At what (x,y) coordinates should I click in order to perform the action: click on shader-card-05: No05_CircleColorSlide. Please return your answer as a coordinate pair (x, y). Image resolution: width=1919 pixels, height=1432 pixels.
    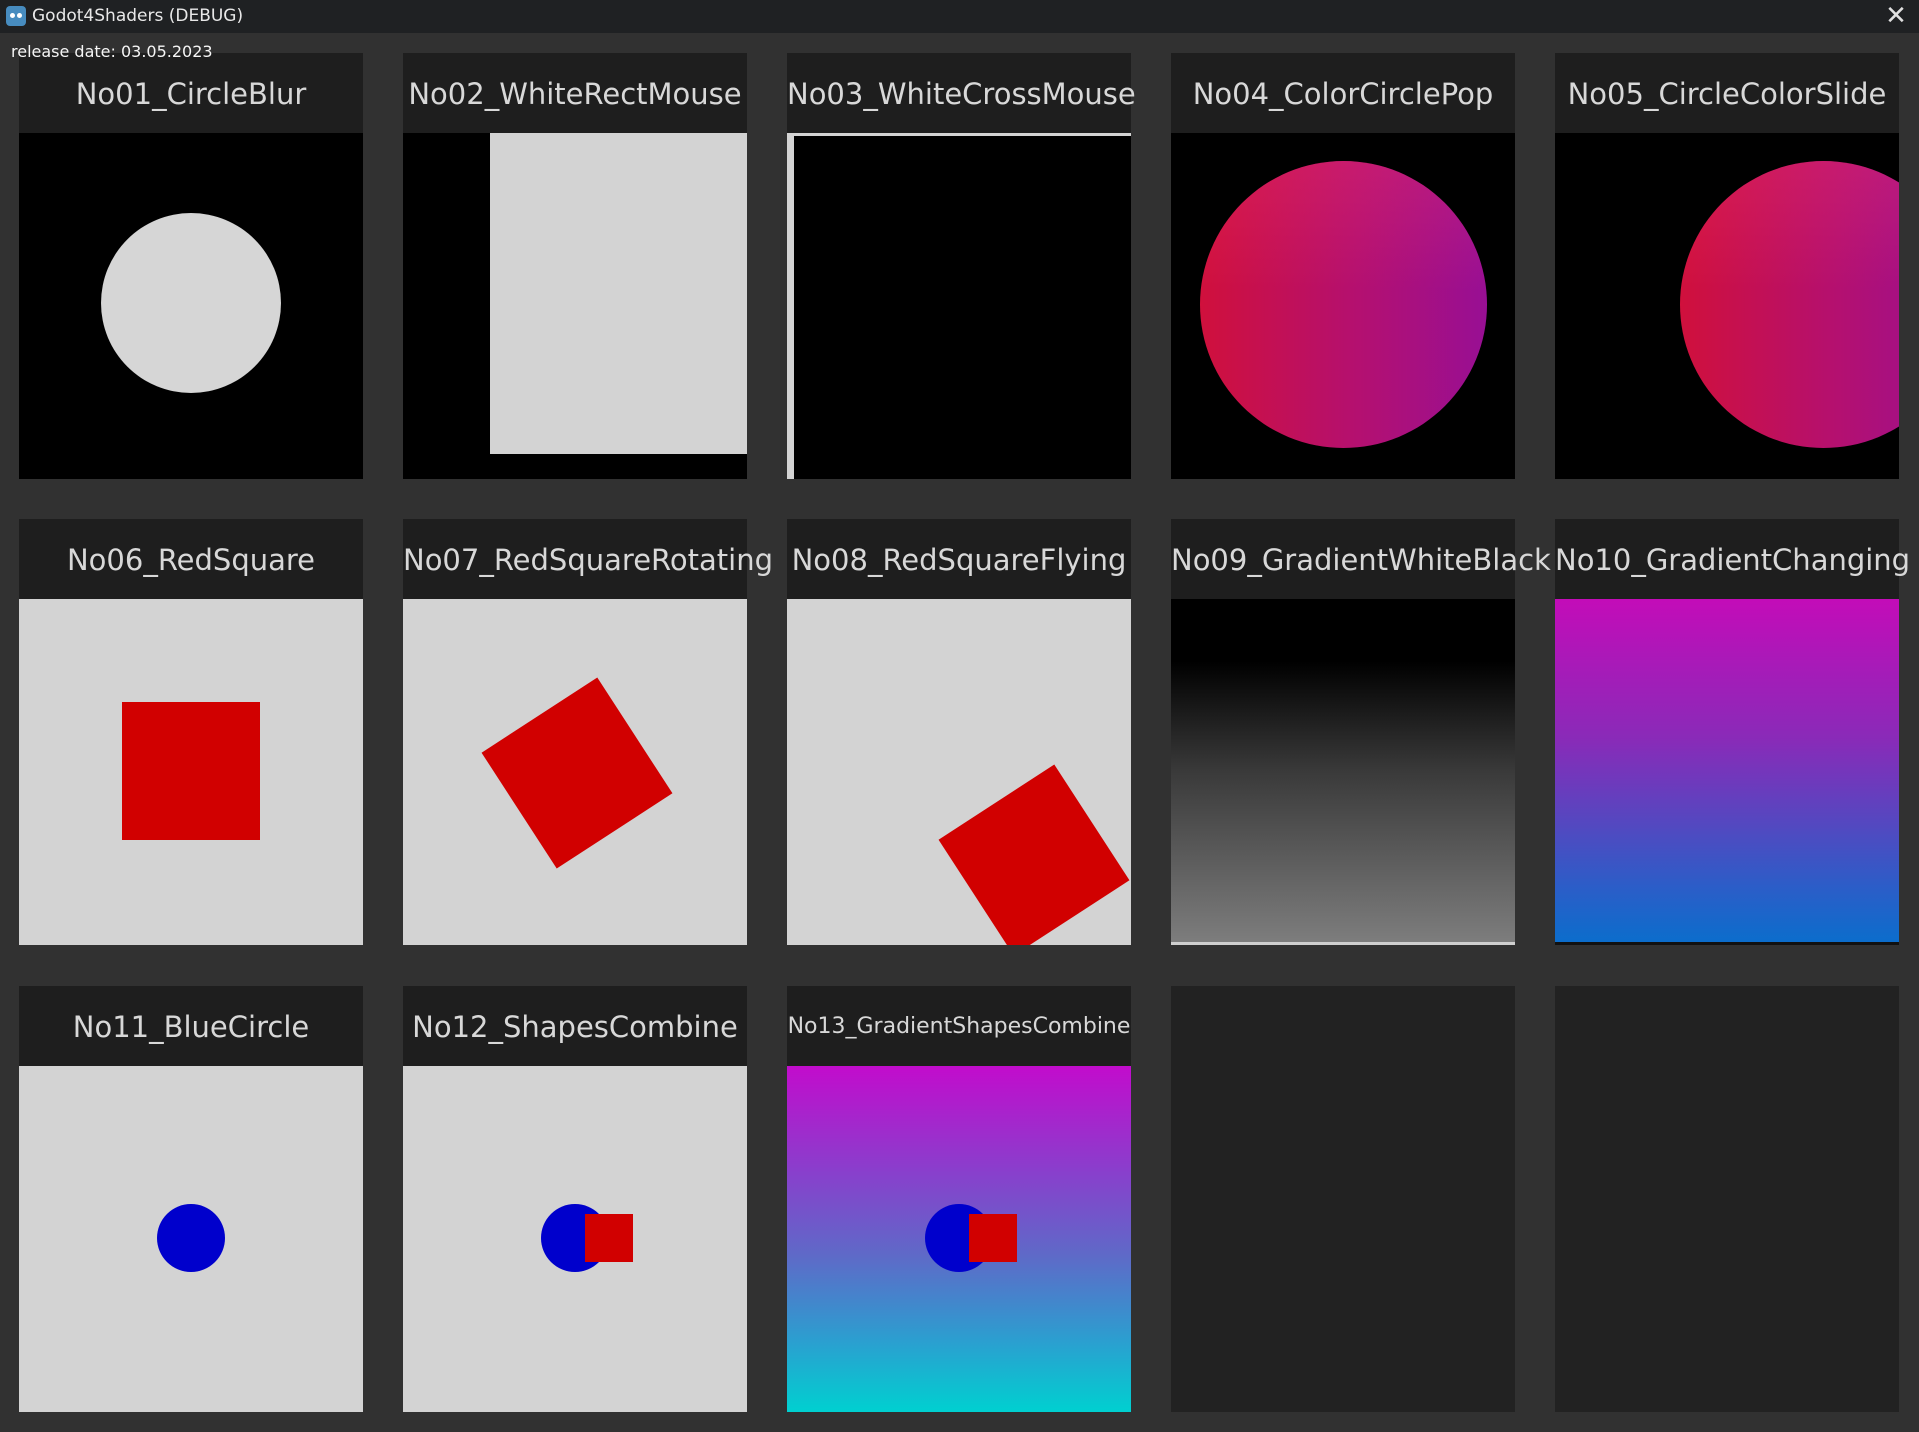
    Looking at the image, I should click on (1727, 266).